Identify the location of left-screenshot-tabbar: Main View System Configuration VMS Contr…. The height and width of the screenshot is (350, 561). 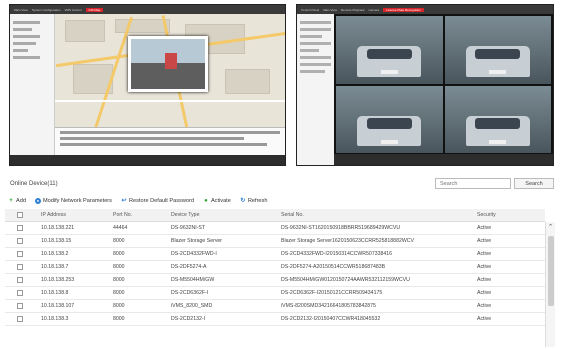
(147, 9).